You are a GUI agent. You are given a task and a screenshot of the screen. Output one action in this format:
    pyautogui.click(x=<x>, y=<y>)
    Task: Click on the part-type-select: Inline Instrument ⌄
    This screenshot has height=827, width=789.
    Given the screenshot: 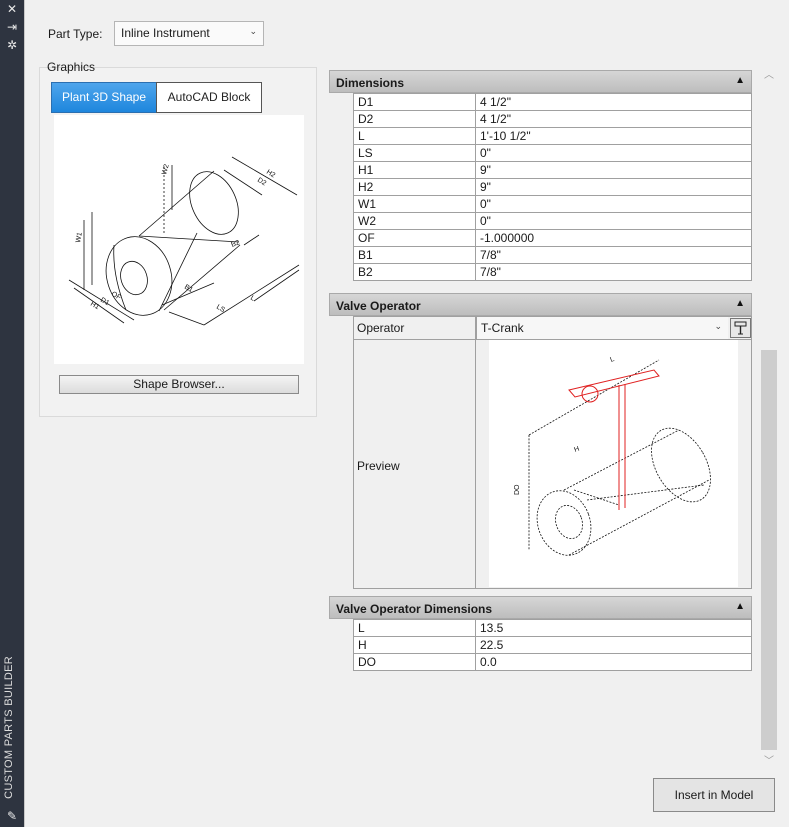 What is the action you would take?
    pyautogui.click(x=189, y=33)
    